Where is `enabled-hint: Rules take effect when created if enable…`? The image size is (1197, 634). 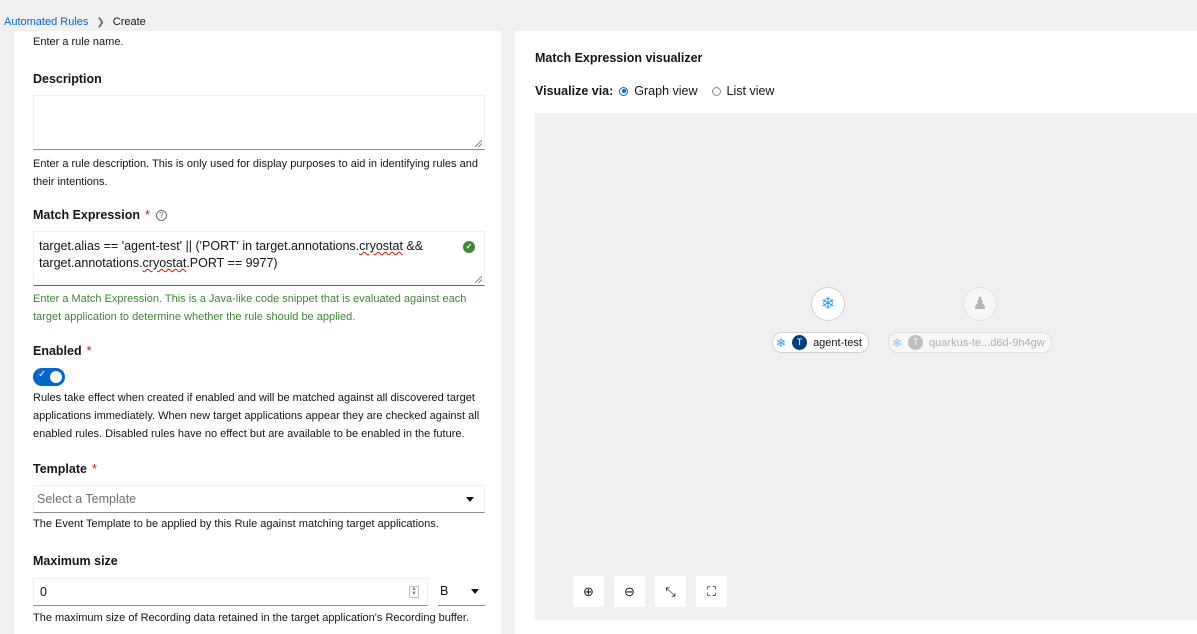 enabled-hint: Rules take effect when created if enable… is located at coordinates (256, 416).